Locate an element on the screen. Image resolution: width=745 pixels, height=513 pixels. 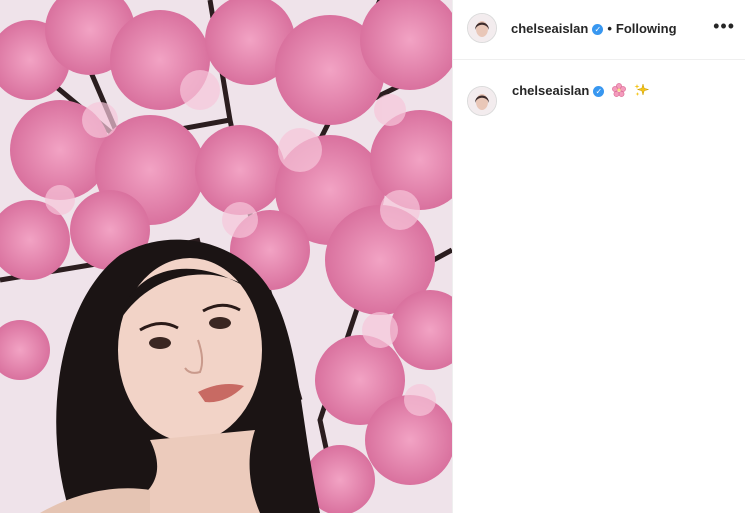
header-username-link: chelseaislan is located at coordinates (549, 28).